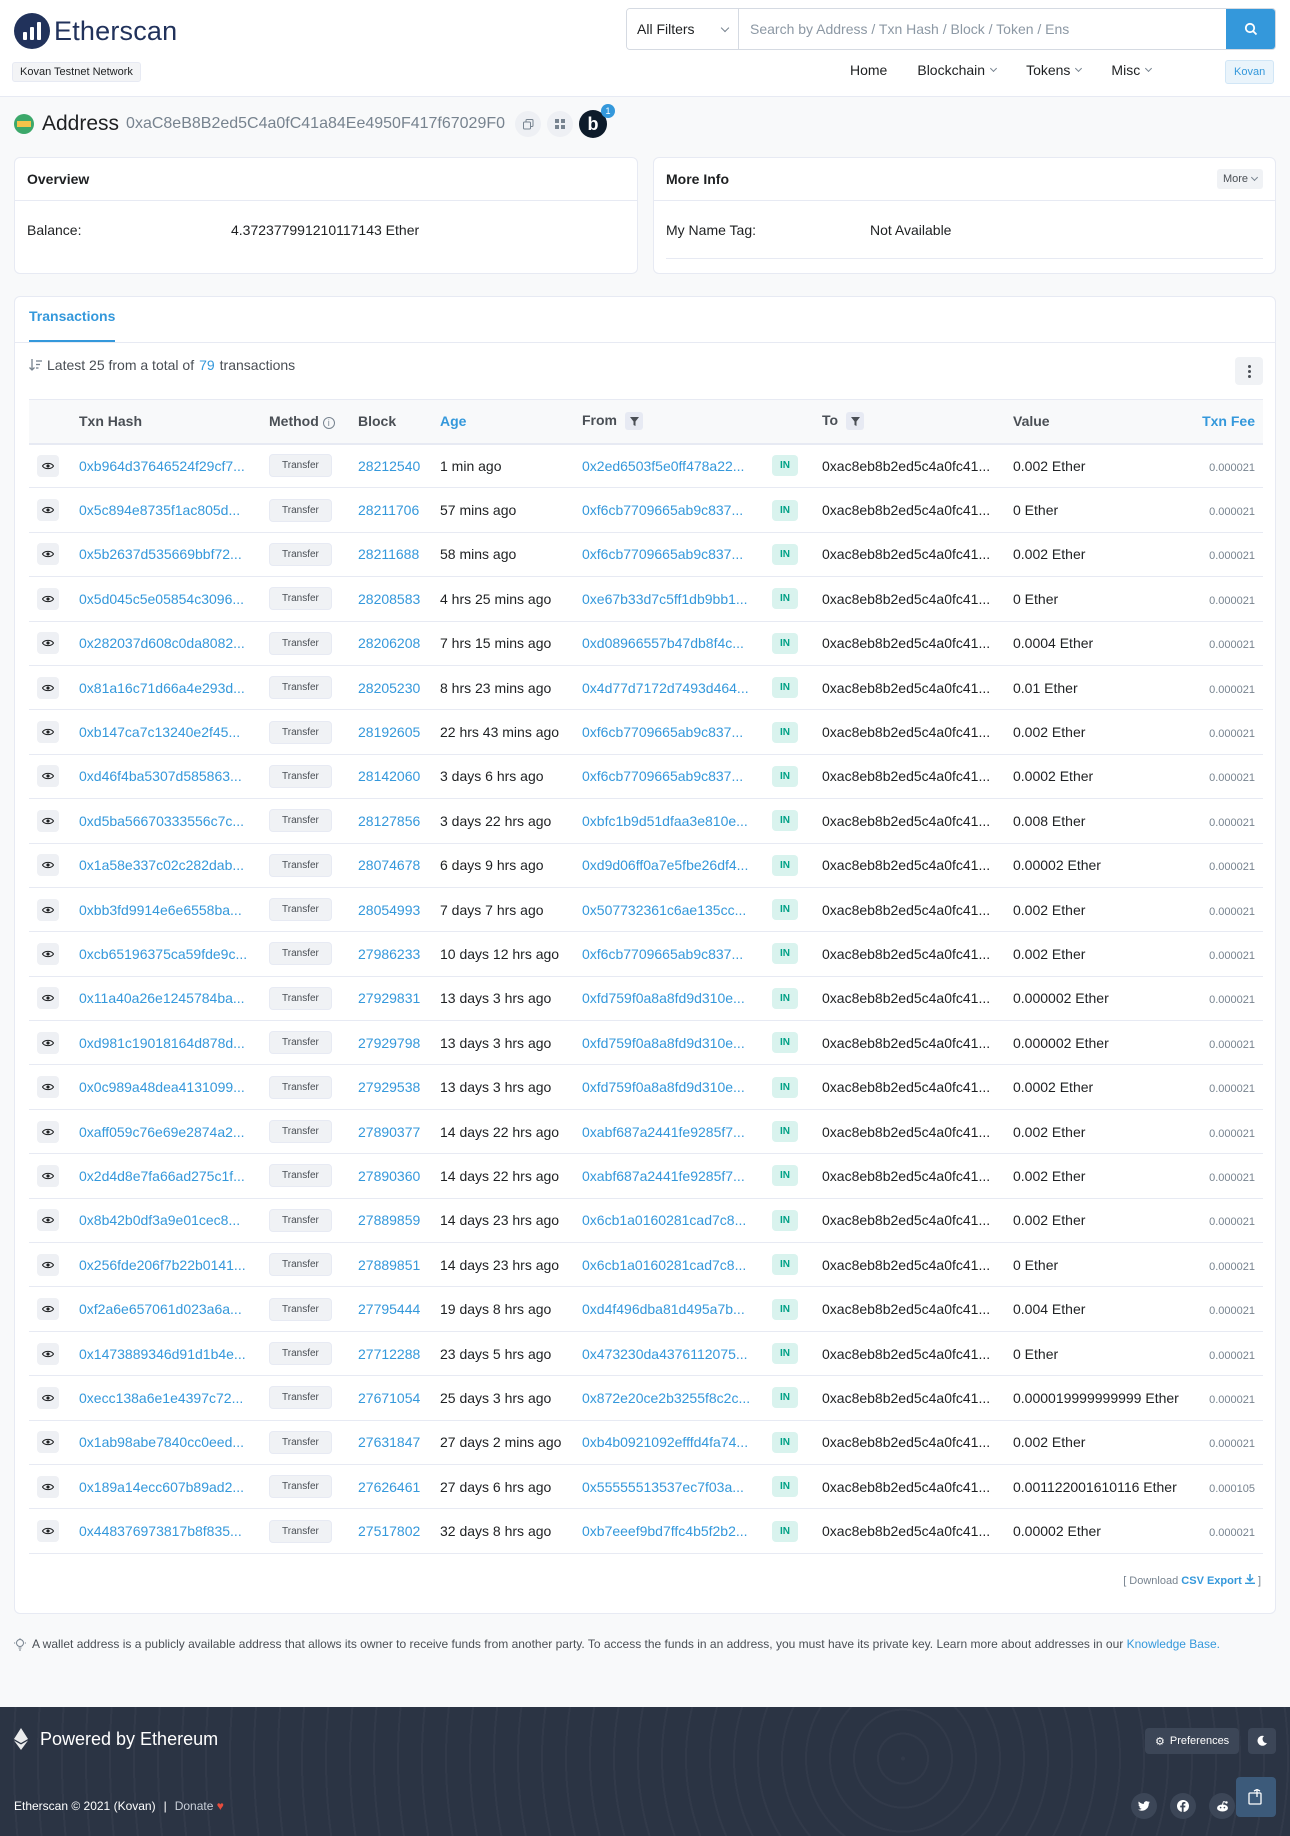  I want to click on search-input, so click(982, 29).